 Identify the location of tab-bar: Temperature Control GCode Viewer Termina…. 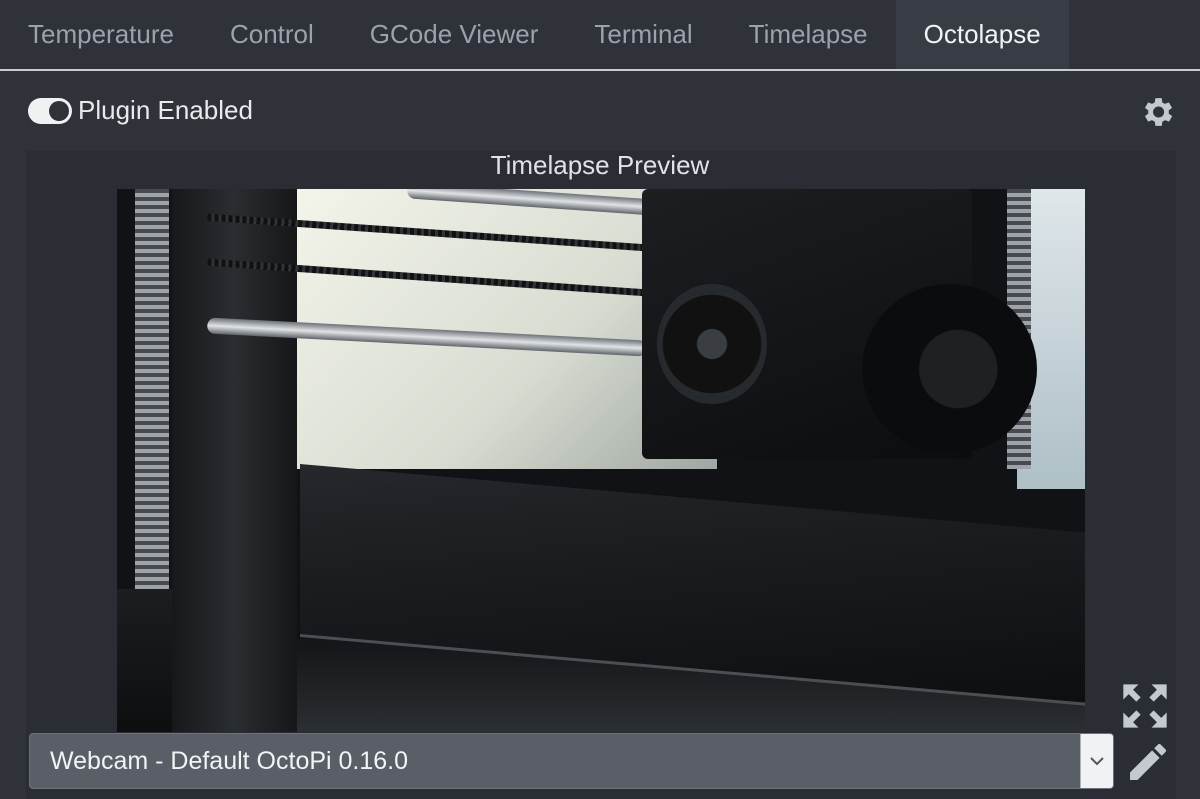
(600, 35).